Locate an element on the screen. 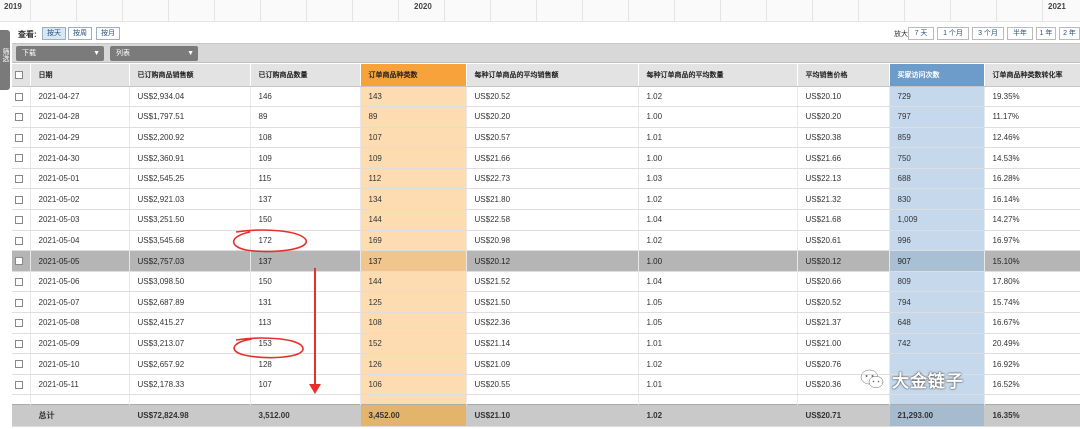 This screenshot has height=429, width=1080. download-dropdown: 下载 ▼ is located at coordinates (60, 53).